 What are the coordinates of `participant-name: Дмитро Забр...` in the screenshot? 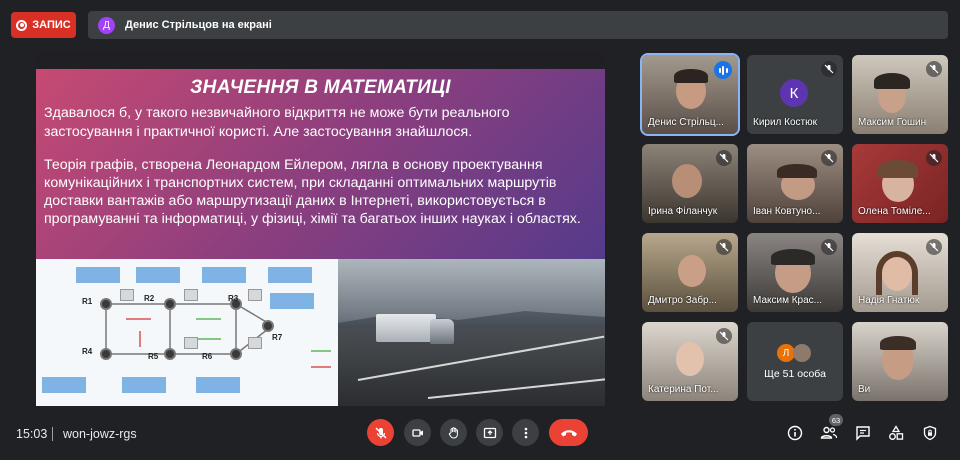 It's located at (682, 300).